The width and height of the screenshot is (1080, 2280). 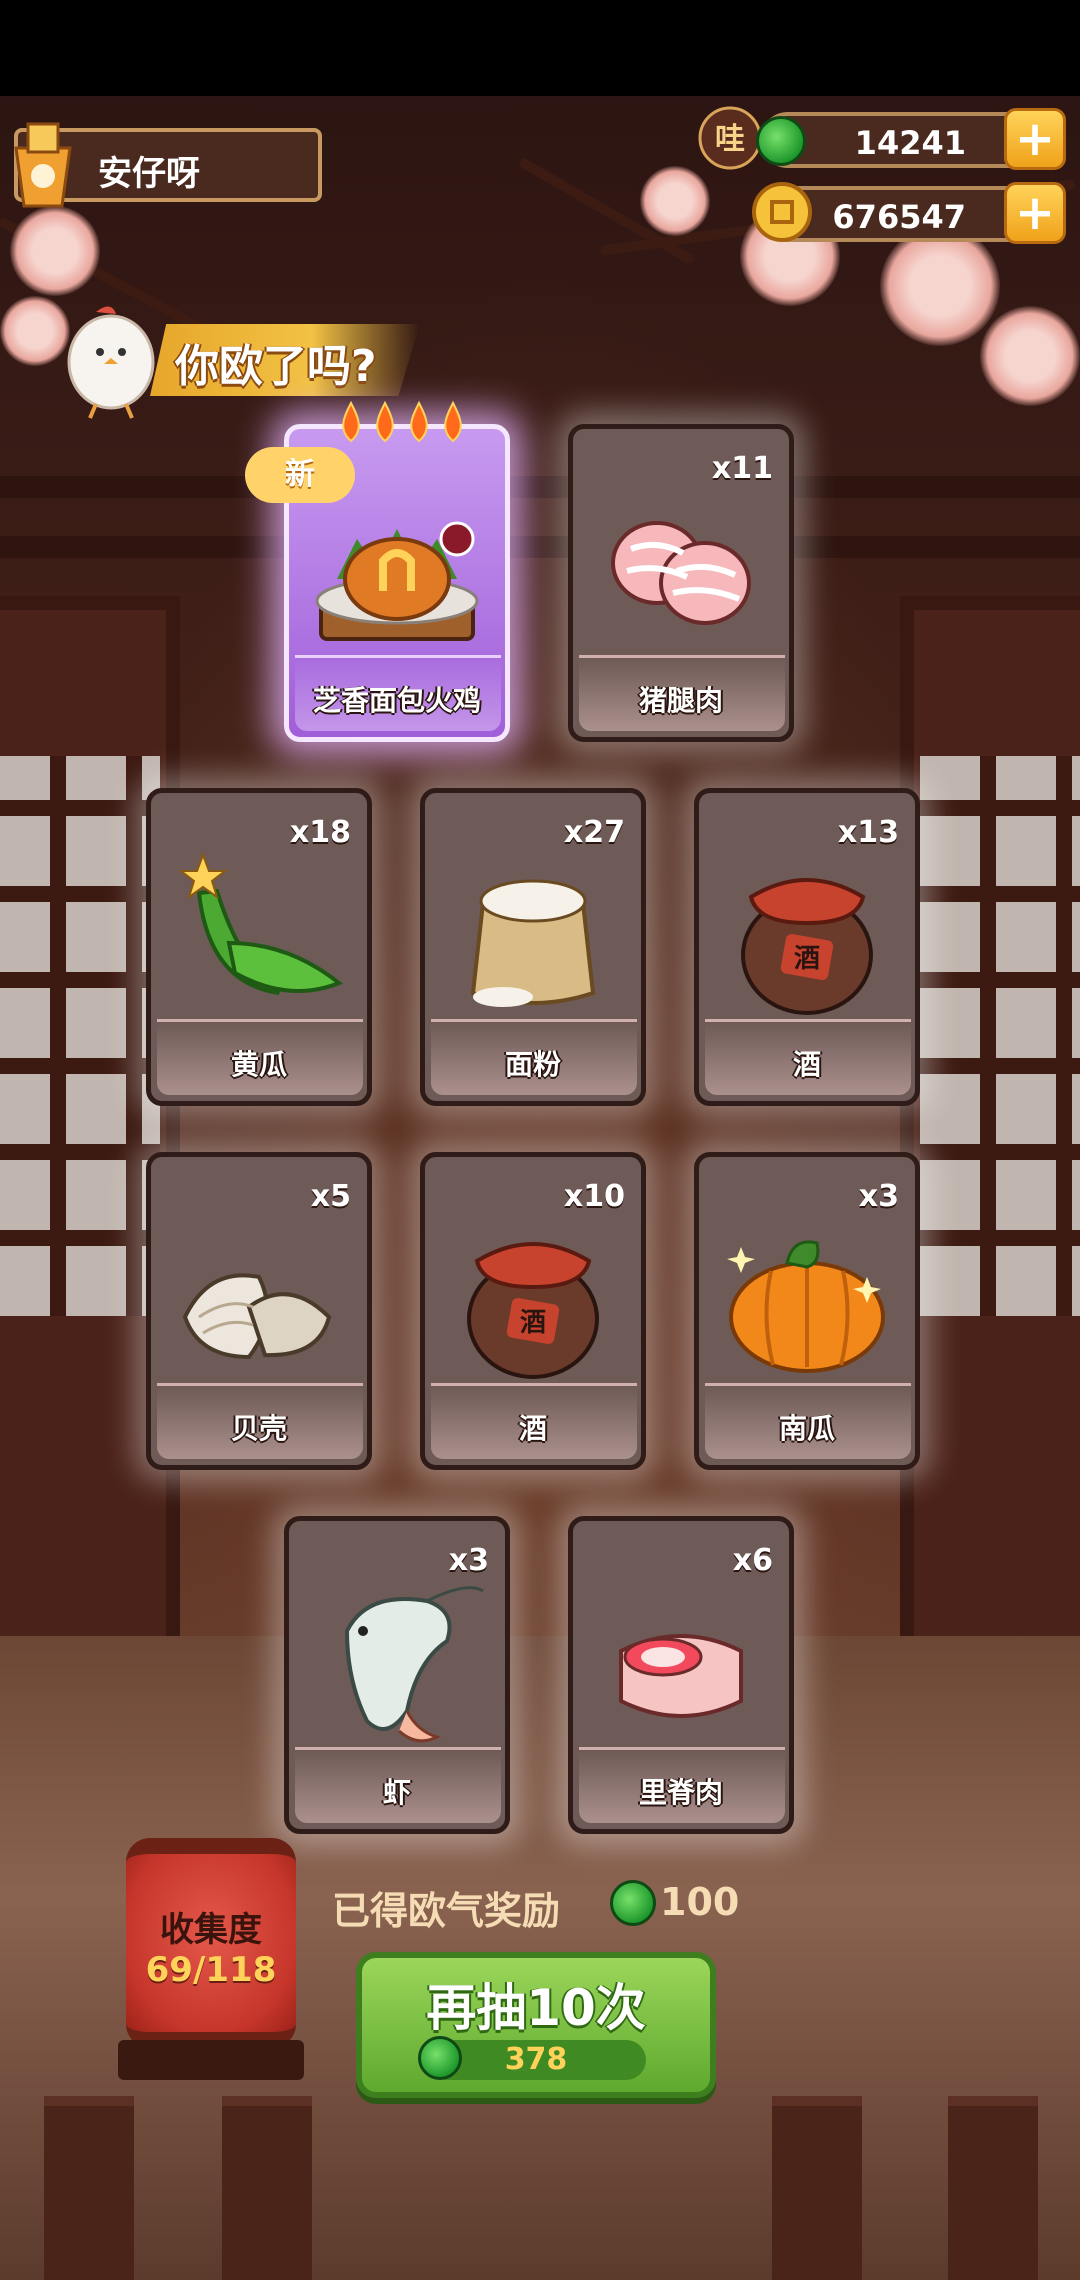 I want to click on card-item: x11 猪腿肉, so click(x=681, y=583).